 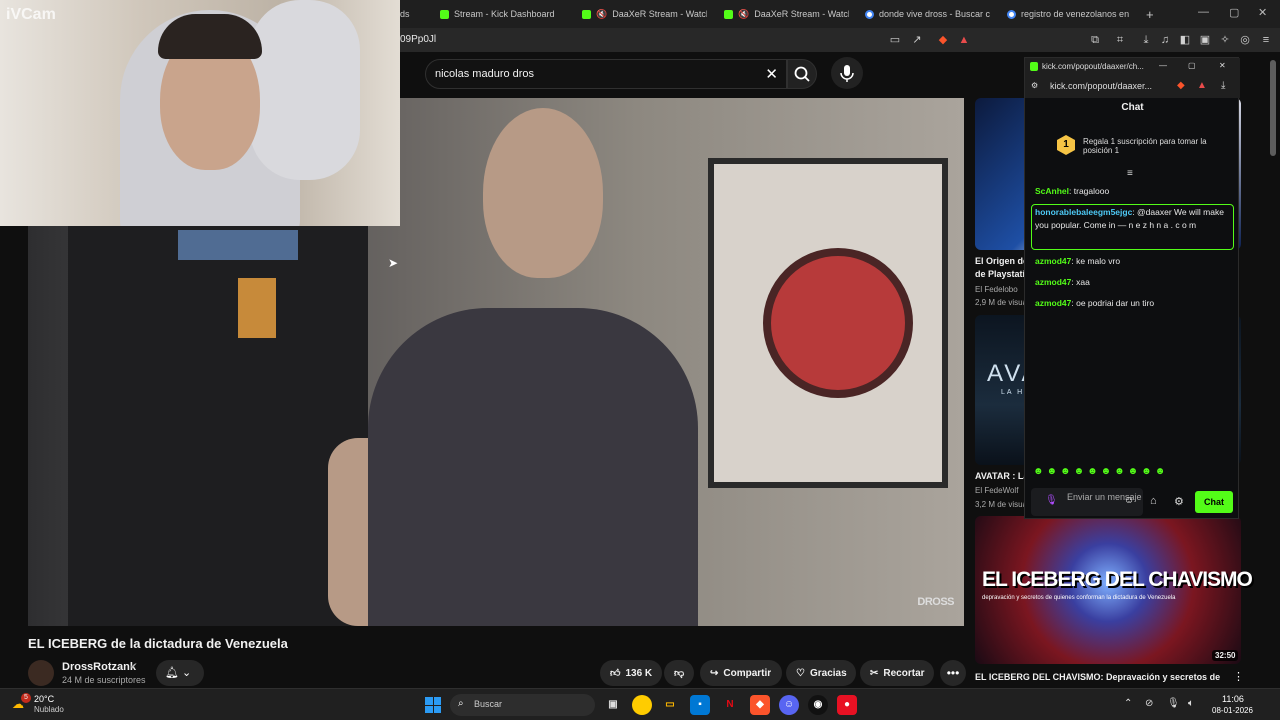 I want to click on emoji-icon: ☺, so click(x=1129, y=500).